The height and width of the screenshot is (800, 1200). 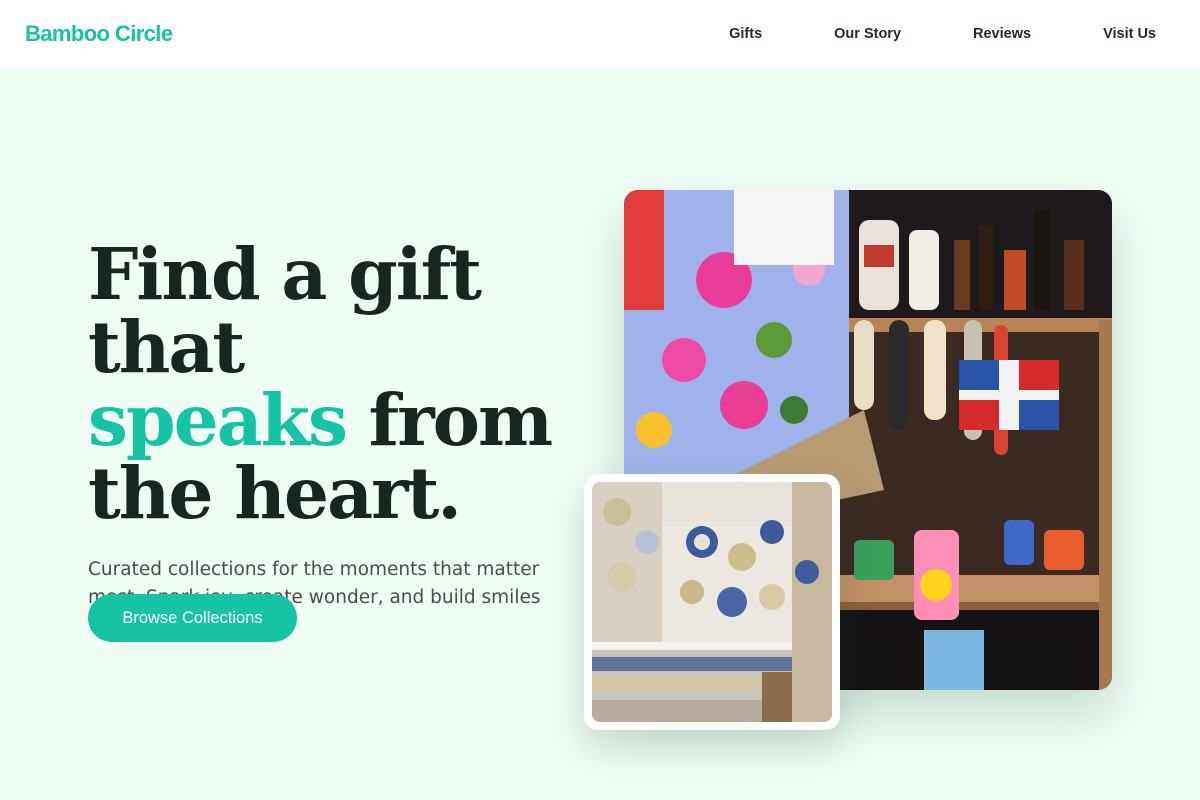 I want to click on browse-collections-button: Browse Collections, so click(x=192, y=618).